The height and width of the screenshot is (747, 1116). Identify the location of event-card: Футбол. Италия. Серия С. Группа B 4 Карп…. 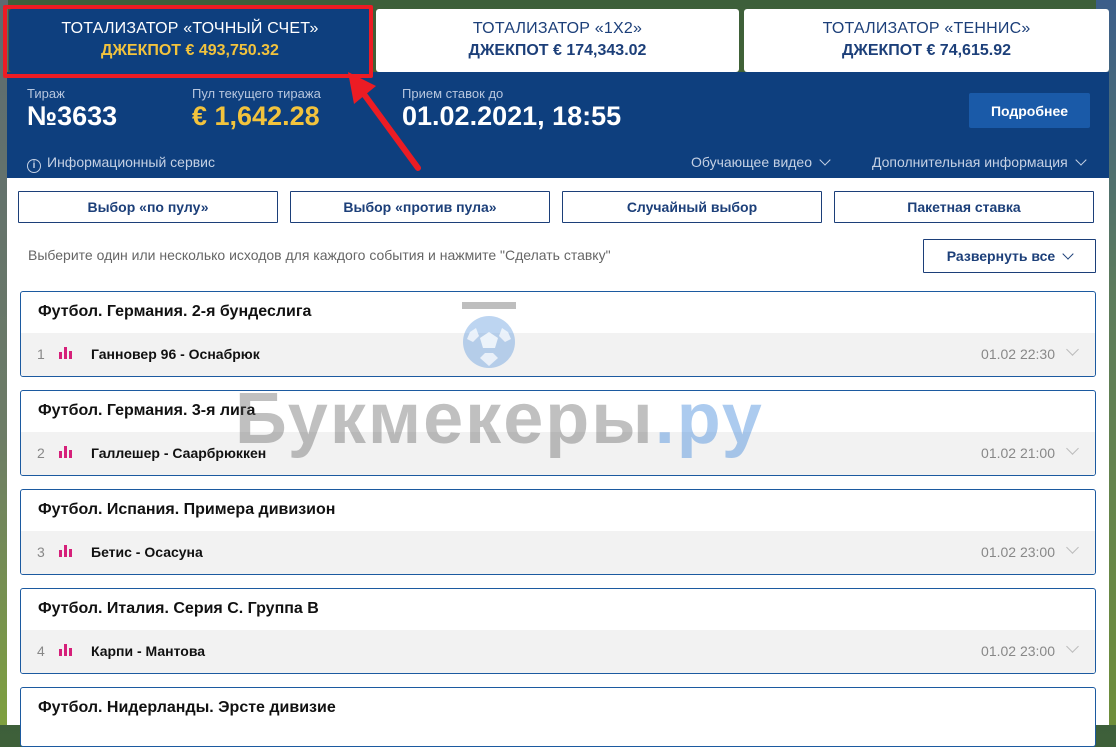
(558, 631).